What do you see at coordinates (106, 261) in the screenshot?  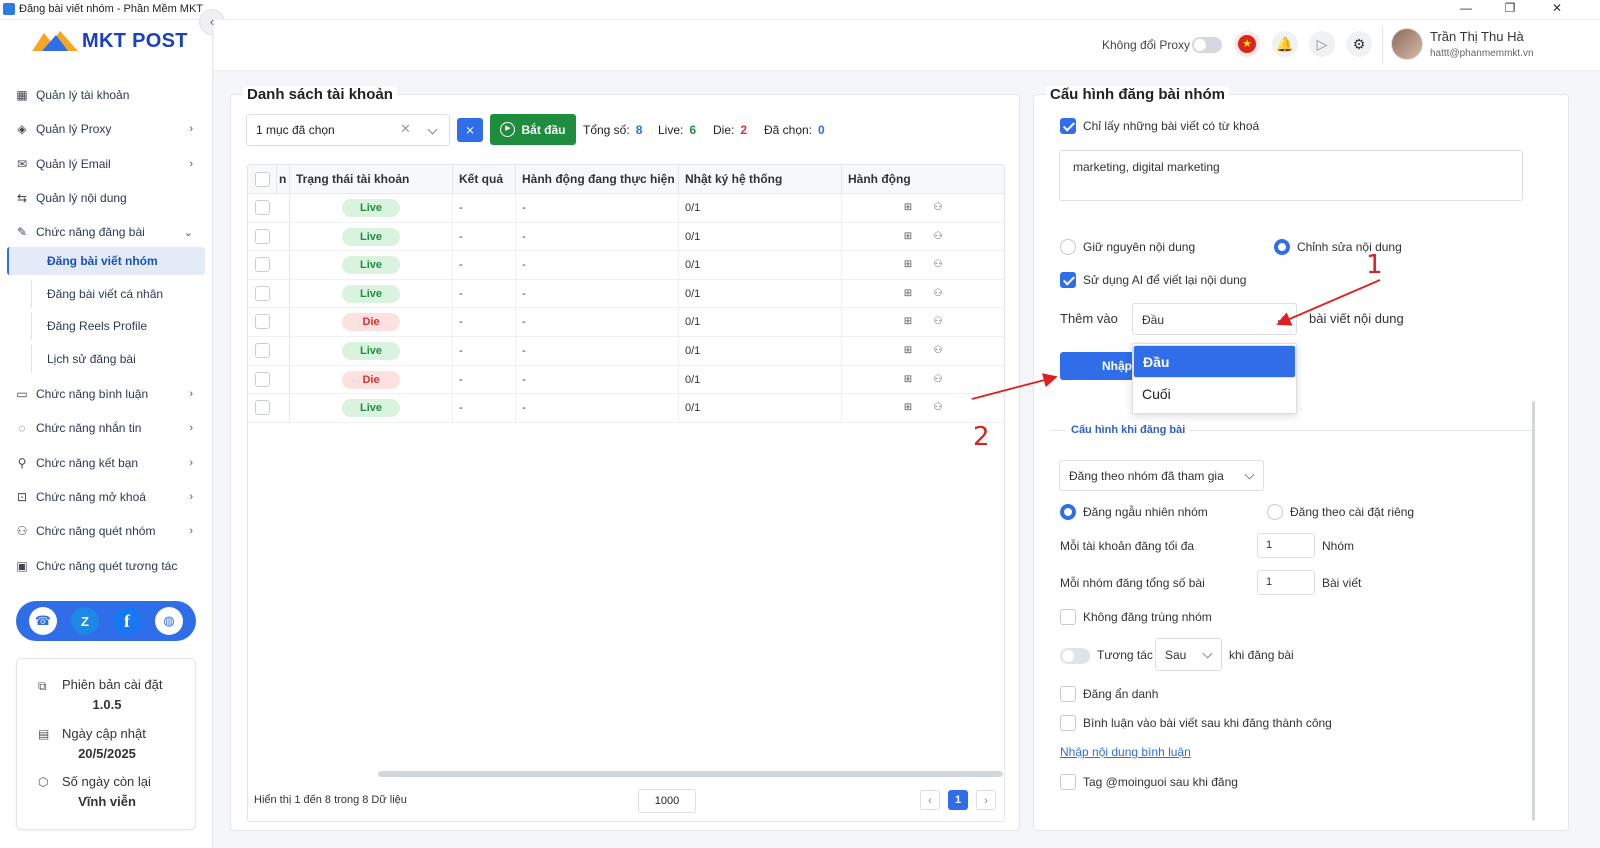 I see `sidebar-subitem: Đăng bài viết nhóm` at bounding box center [106, 261].